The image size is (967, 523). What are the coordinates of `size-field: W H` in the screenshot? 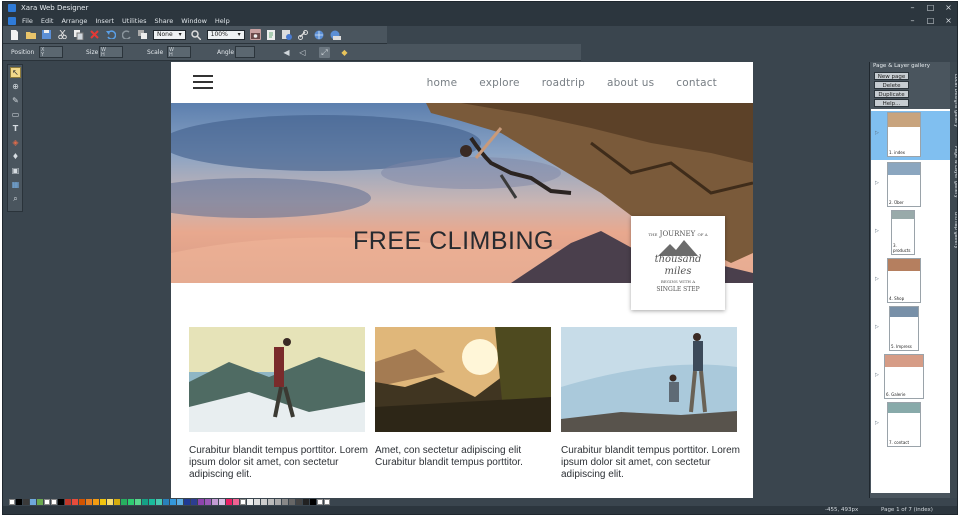 It's located at (111, 52).